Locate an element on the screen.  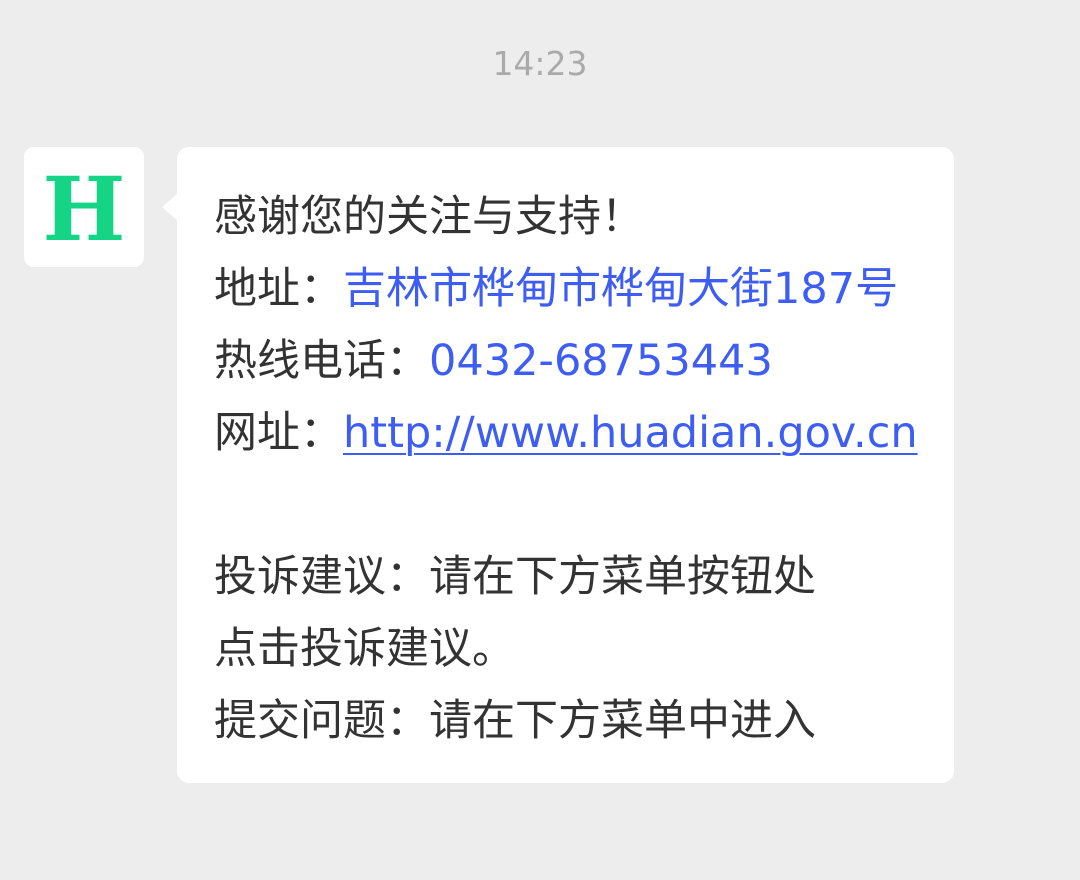
avatar-logo-letter: H is located at coordinates (84, 209).